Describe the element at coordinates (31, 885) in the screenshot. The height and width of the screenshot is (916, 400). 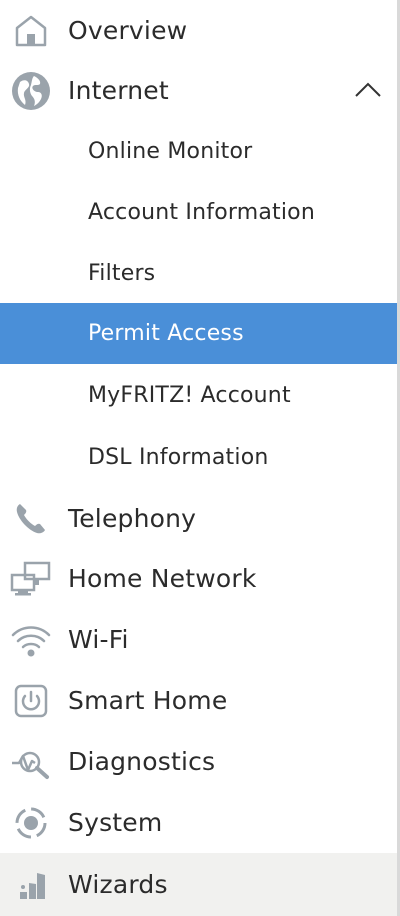
I see `wizard-icon` at that location.